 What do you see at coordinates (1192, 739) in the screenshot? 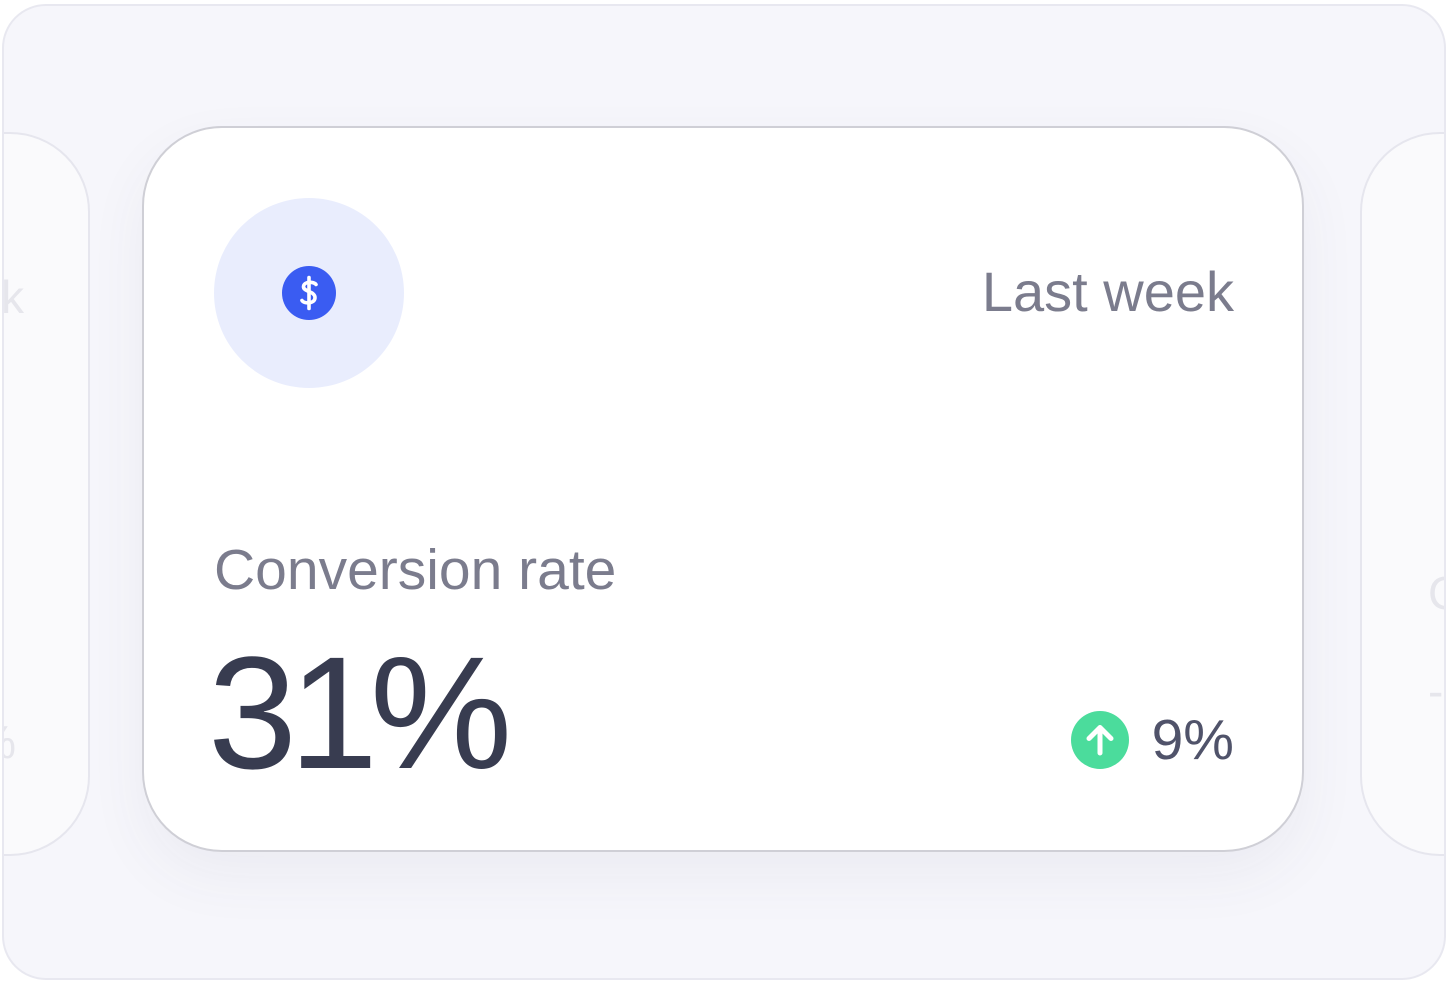
I see `change-value: 9%` at bounding box center [1192, 739].